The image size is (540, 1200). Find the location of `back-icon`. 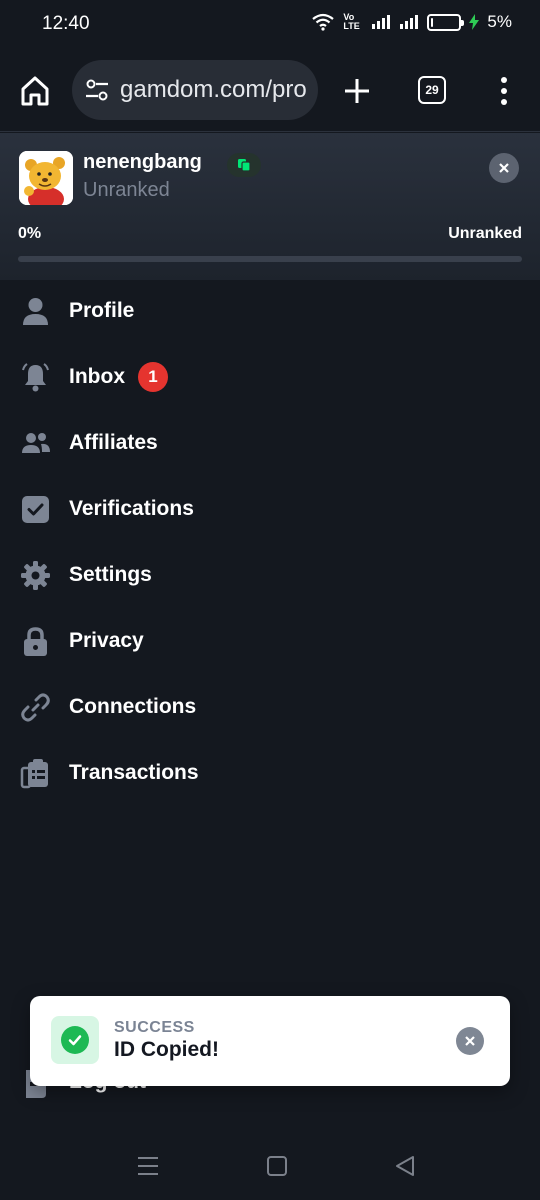

back-icon is located at coordinates (405, 1166).